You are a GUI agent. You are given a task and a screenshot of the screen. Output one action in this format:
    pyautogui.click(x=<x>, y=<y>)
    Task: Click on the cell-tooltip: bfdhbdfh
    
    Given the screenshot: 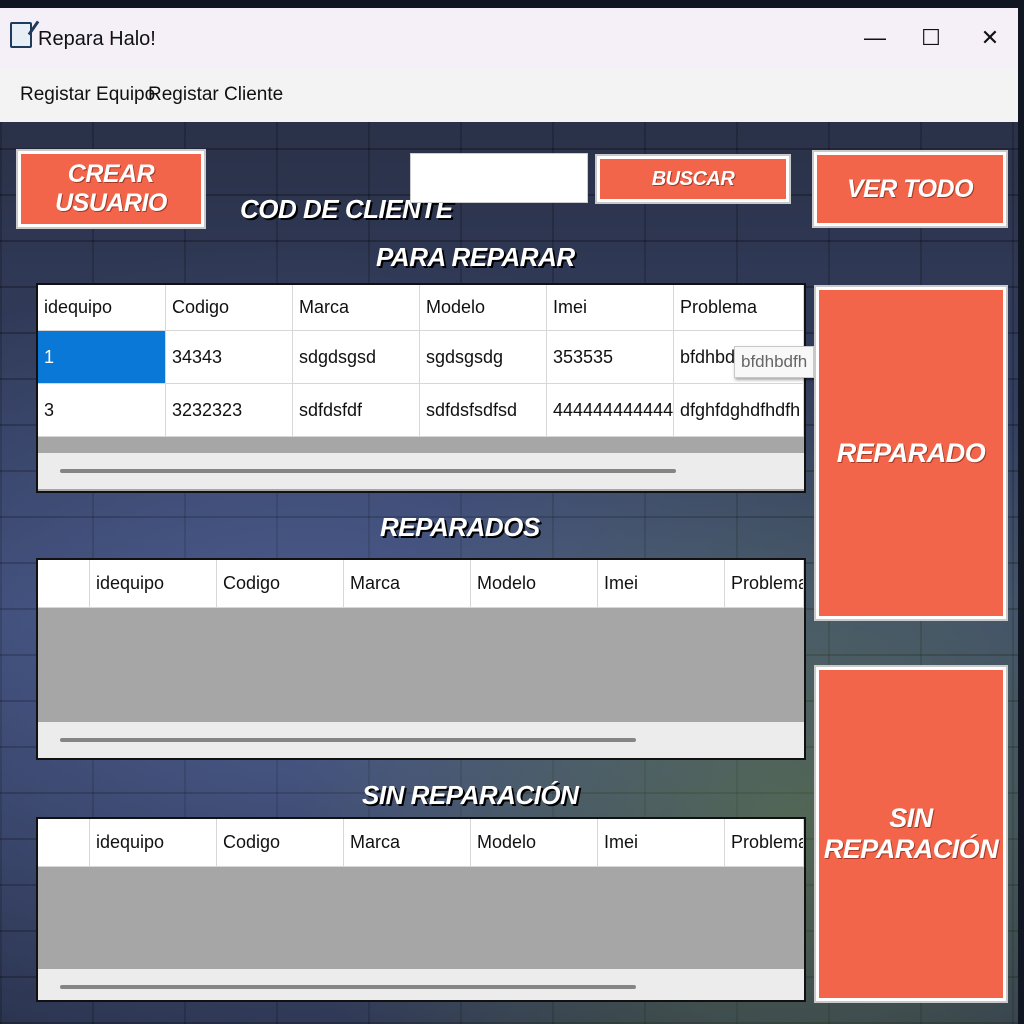 What is the action you would take?
    pyautogui.click(x=774, y=362)
    